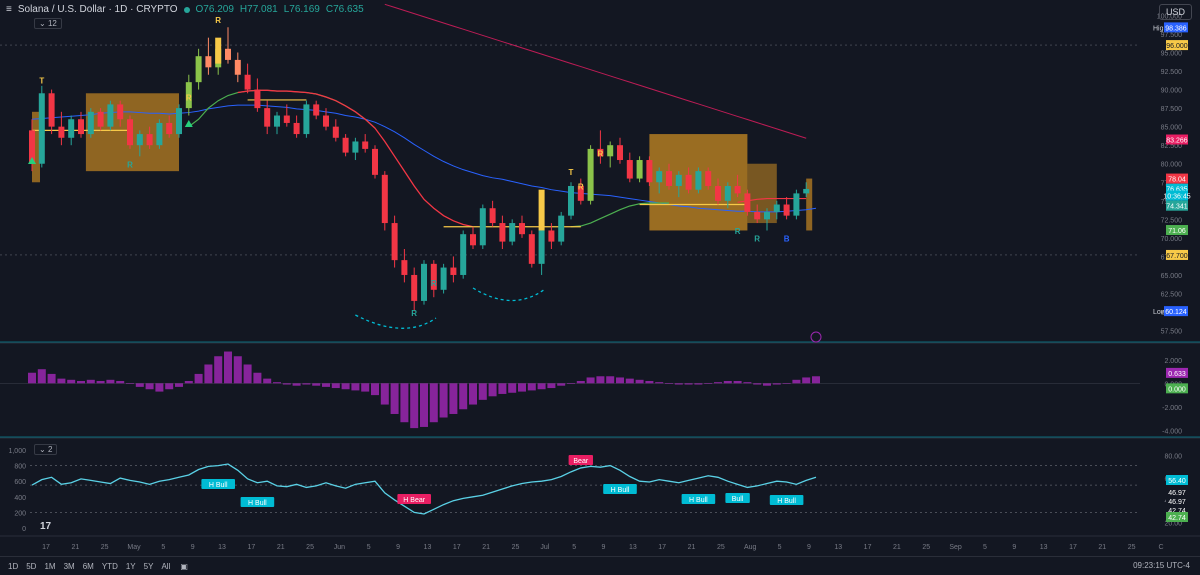 This screenshot has width=1200, height=575. Describe the element at coordinates (1172, 239) in the screenshot. I see `price-tick: 70.000` at that location.